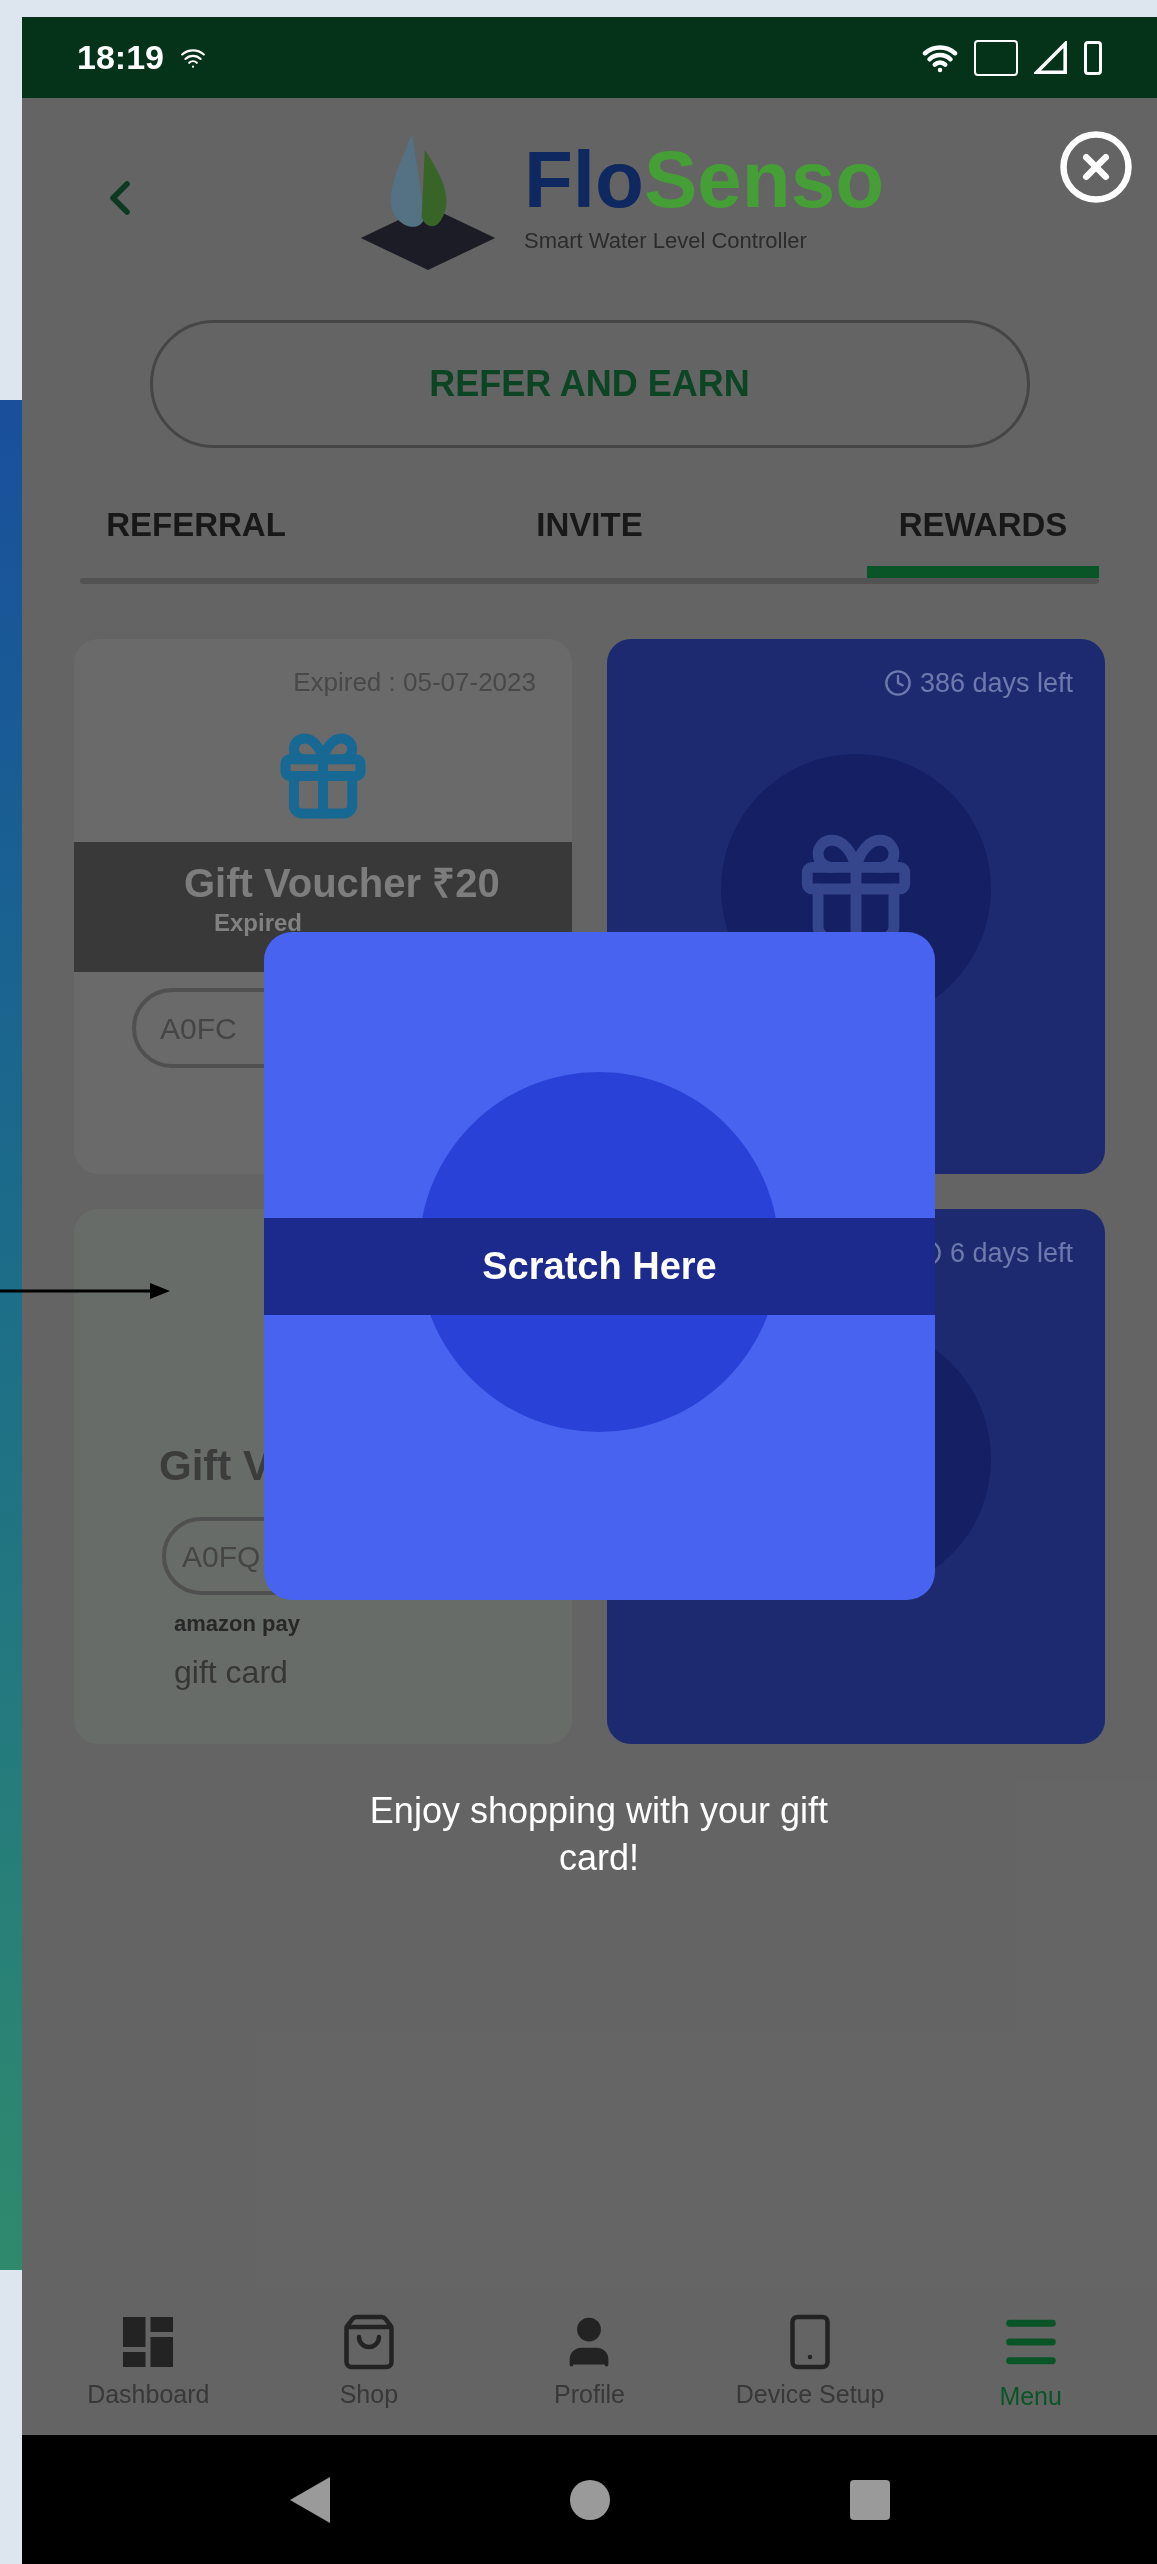 The width and height of the screenshot is (1157, 2564). Describe the element at coordinates (996, 683) in the screenshot. I see `days-left-text: 386 days left` at that location.